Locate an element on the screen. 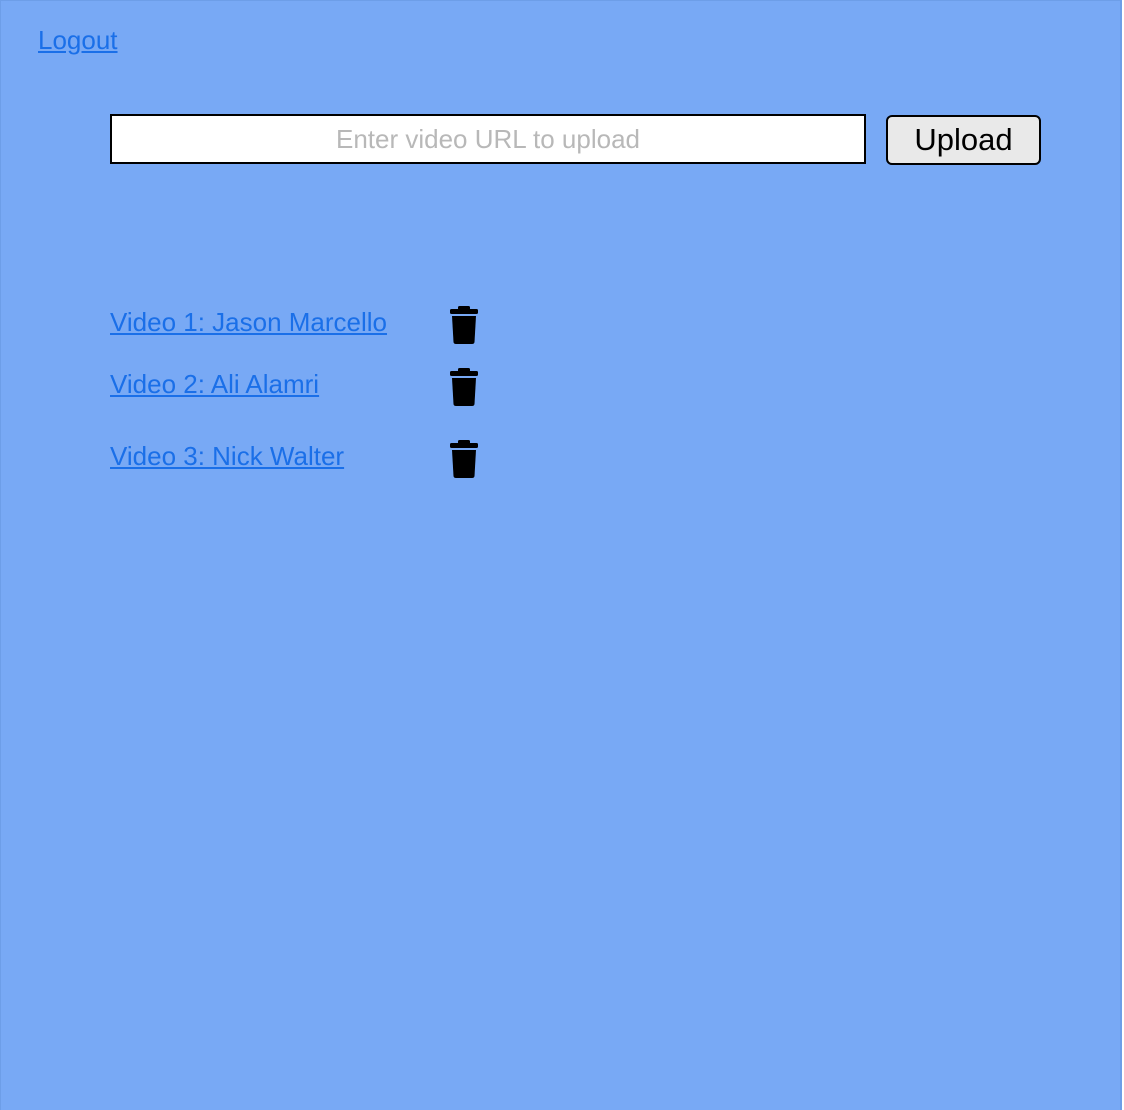 The height and width of the screenshot is (1110, 1124). video-list-item: Video 3: Nick Walter is located at coordinates (360, 459).